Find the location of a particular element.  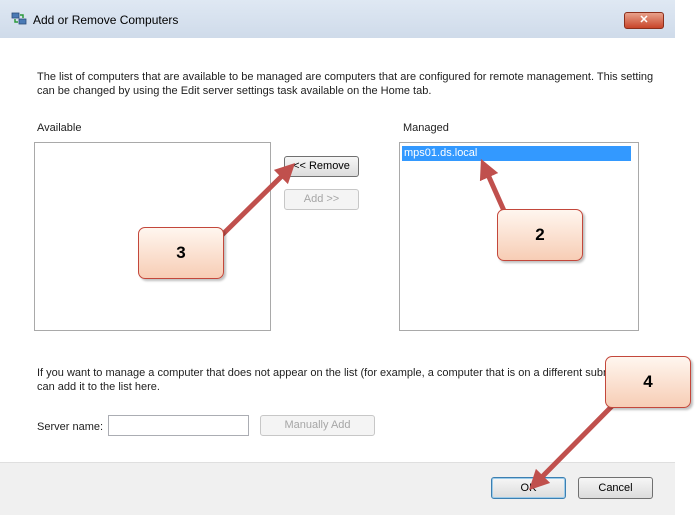

server-name-input is located at coordinates (178, 425).